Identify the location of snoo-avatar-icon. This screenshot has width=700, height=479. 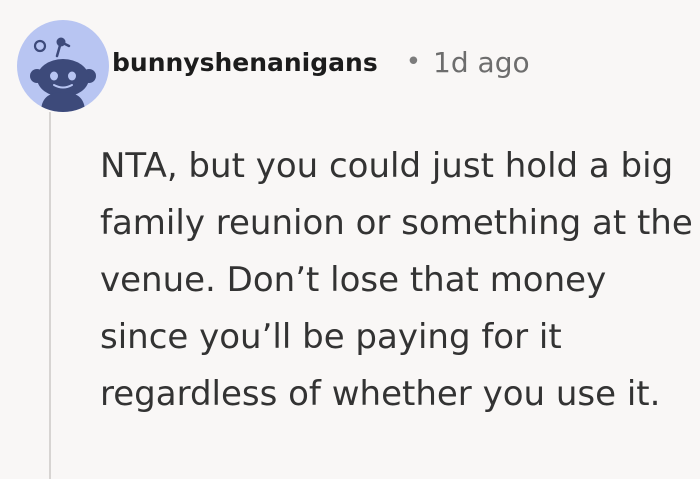
(63, 74).